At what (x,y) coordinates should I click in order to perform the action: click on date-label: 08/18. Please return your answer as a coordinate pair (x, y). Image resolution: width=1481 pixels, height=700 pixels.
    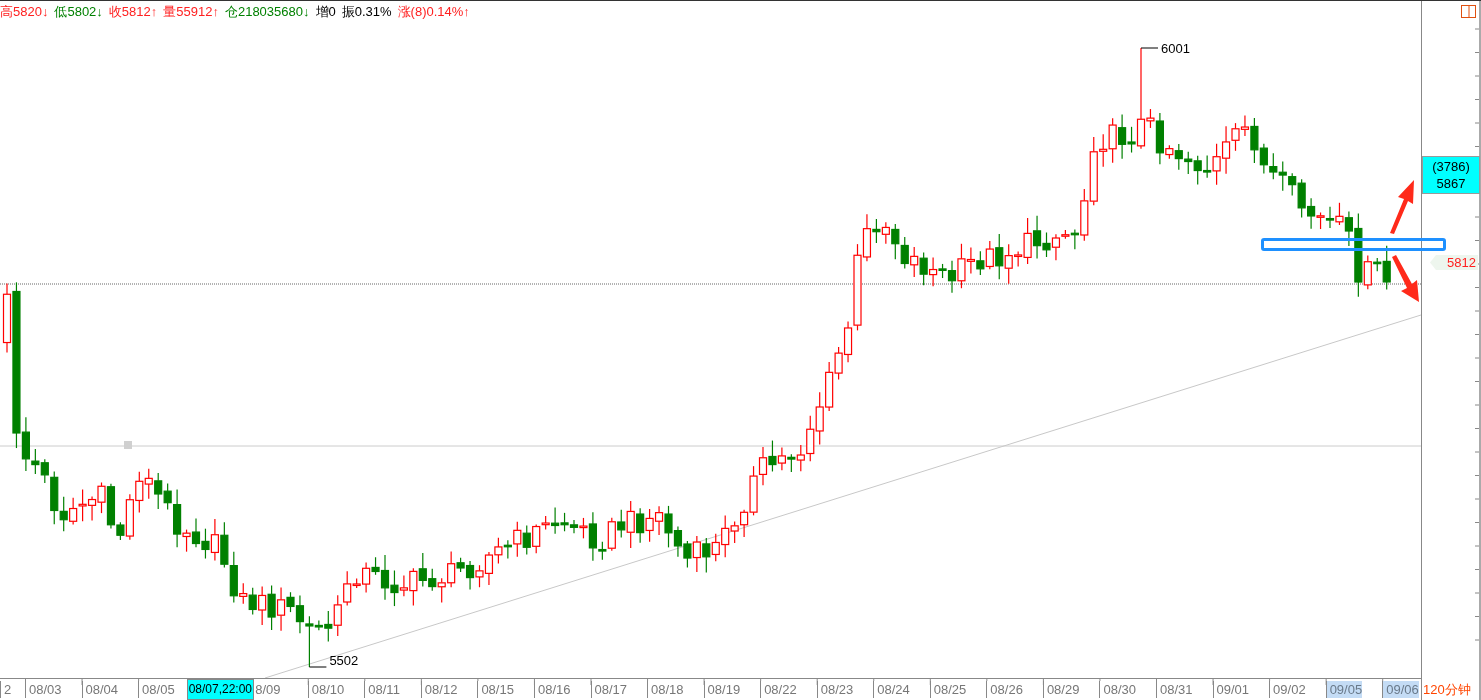
    Looking at the image, I should click on (665, 689).